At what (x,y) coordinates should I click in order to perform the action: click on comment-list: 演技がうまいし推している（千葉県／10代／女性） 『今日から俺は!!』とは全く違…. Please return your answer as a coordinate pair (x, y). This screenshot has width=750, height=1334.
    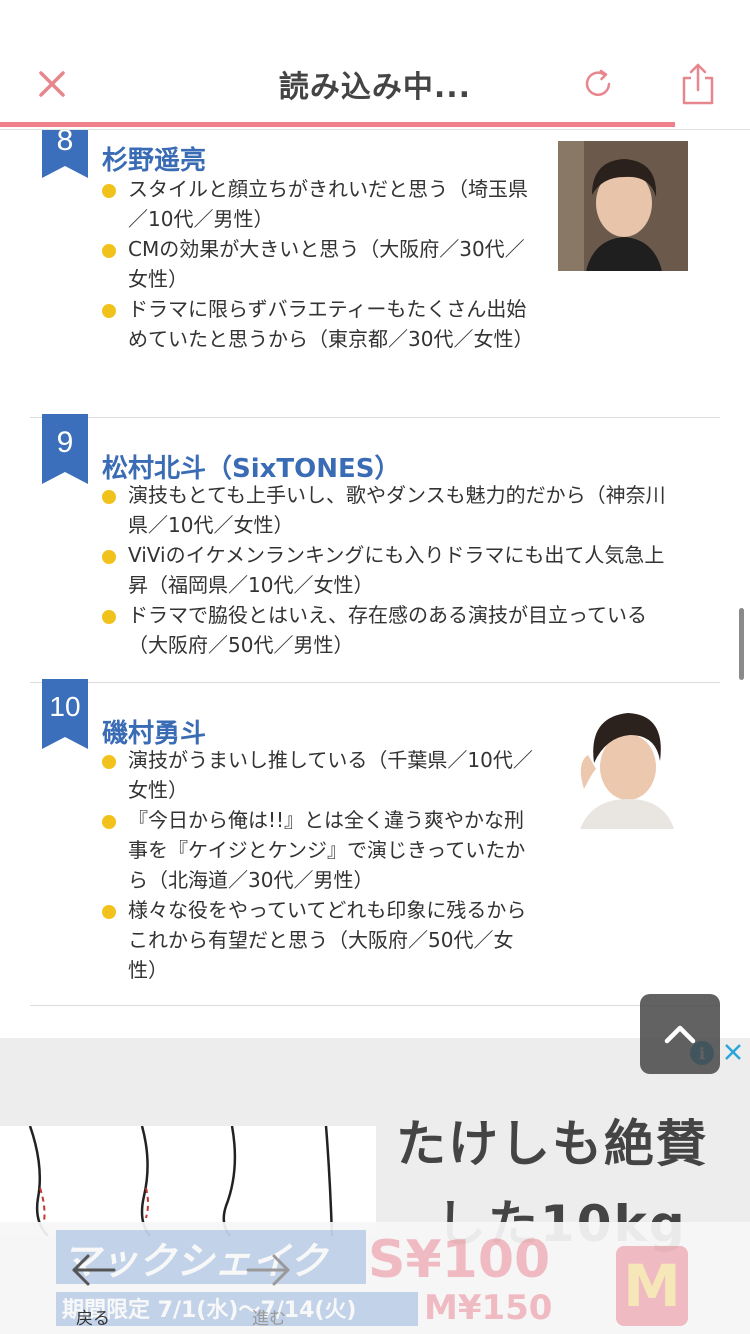
    Looking at the image, I should click on (322, 865).